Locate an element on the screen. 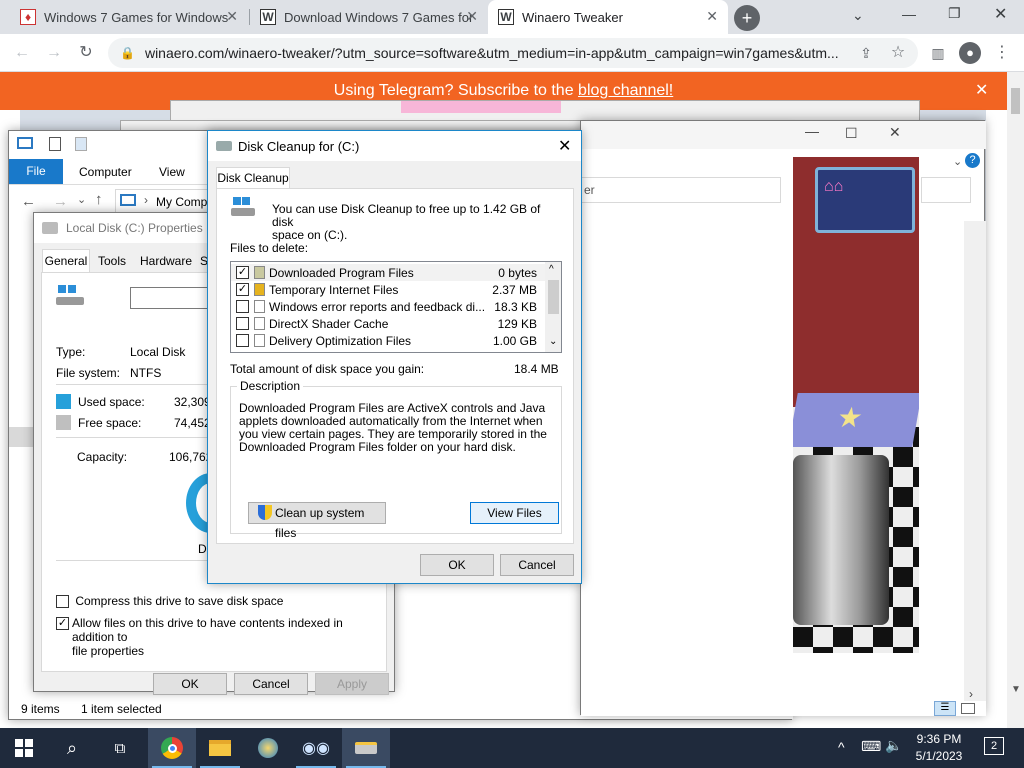  task-view-icon: ⧉ is located at coordinates (120, 748).